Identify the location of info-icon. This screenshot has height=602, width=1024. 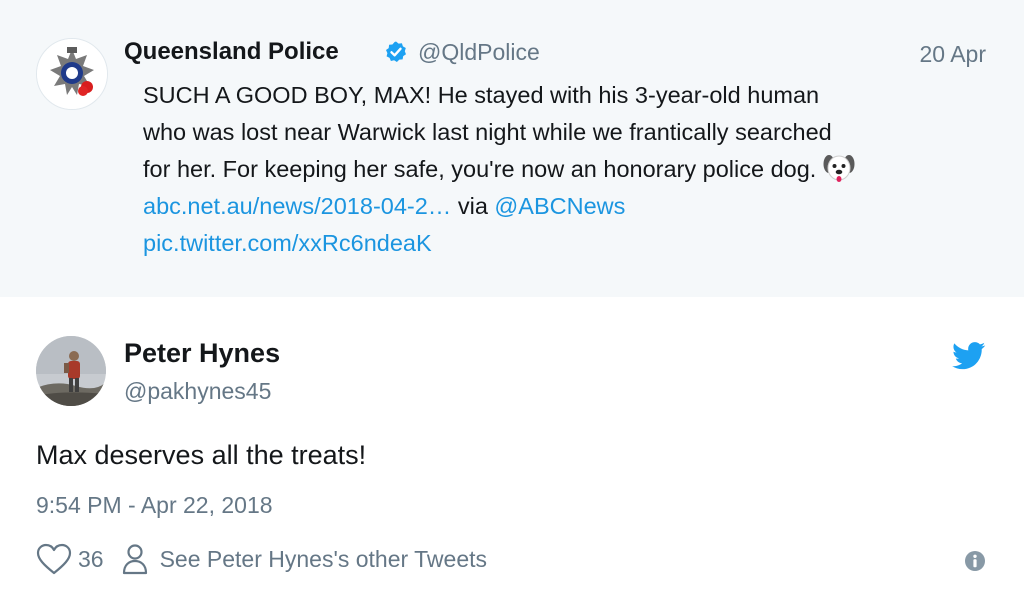
(975, 561).